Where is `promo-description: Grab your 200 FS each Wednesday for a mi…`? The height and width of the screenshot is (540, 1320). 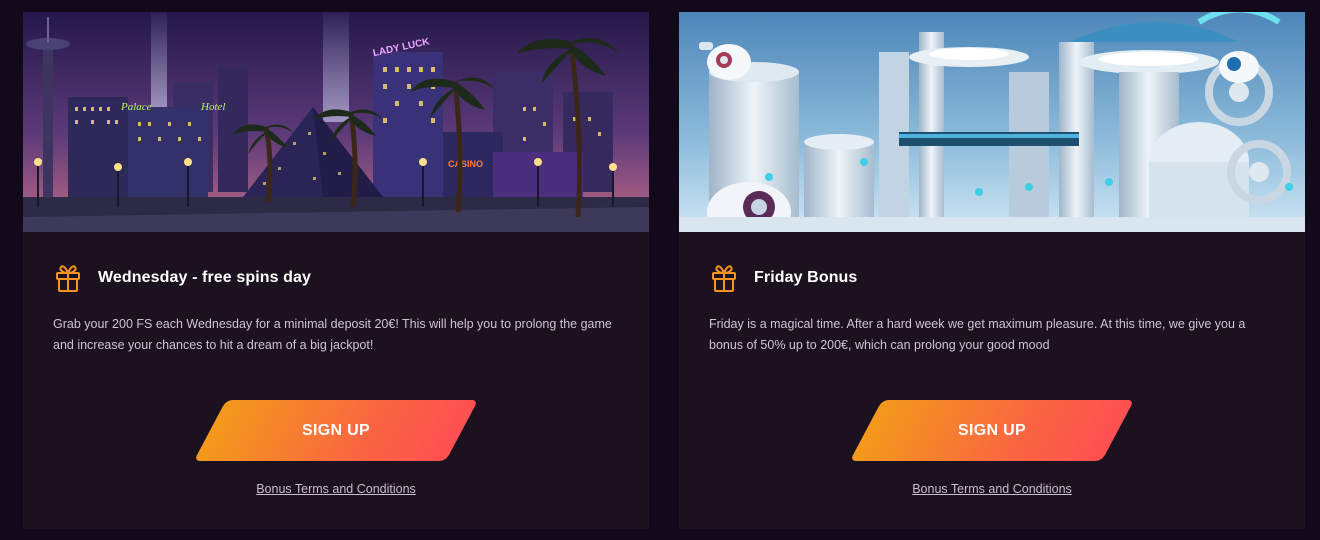 promo-description: Grab your 200 FS each Wednesday for a mi… is located at coordinates (332, 334).